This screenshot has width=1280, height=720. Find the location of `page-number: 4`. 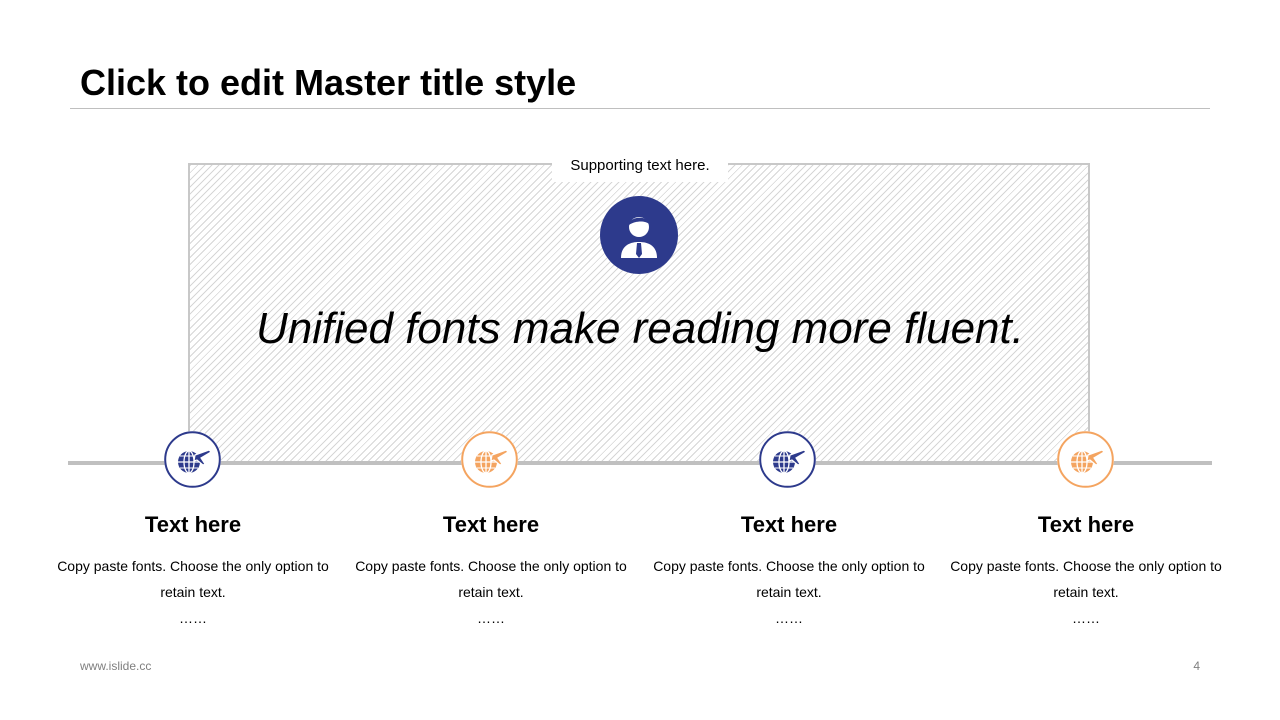

page-number: 4 is located at coordinates (1196, 666).